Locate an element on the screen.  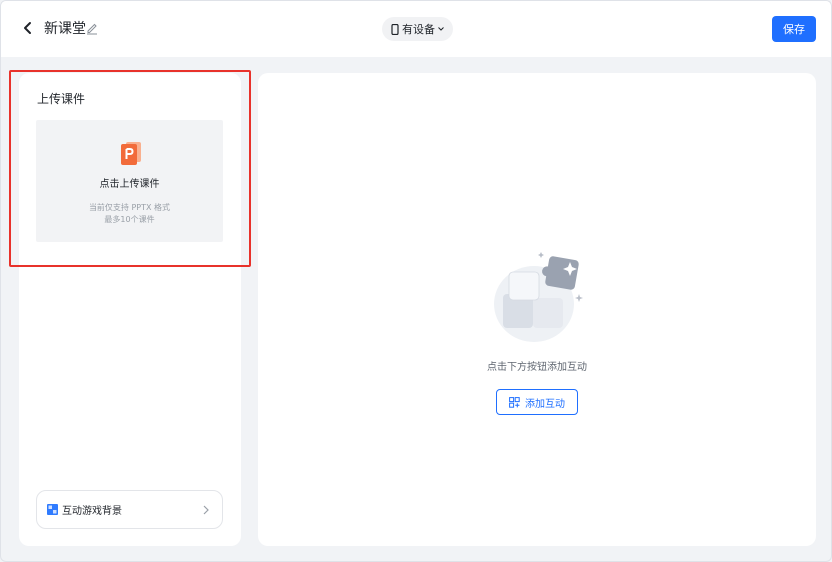
grid-icon is located at coordinates (52, 509).